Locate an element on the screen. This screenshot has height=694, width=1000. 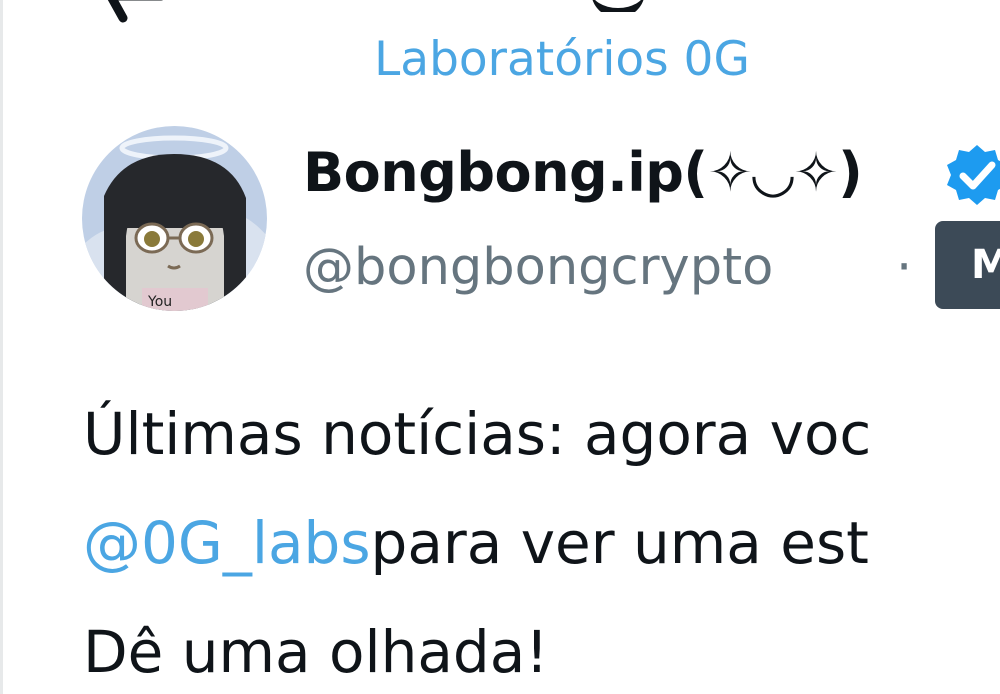
header-subtitle: Laboratórios 0G is located at coordinates (562, 59).